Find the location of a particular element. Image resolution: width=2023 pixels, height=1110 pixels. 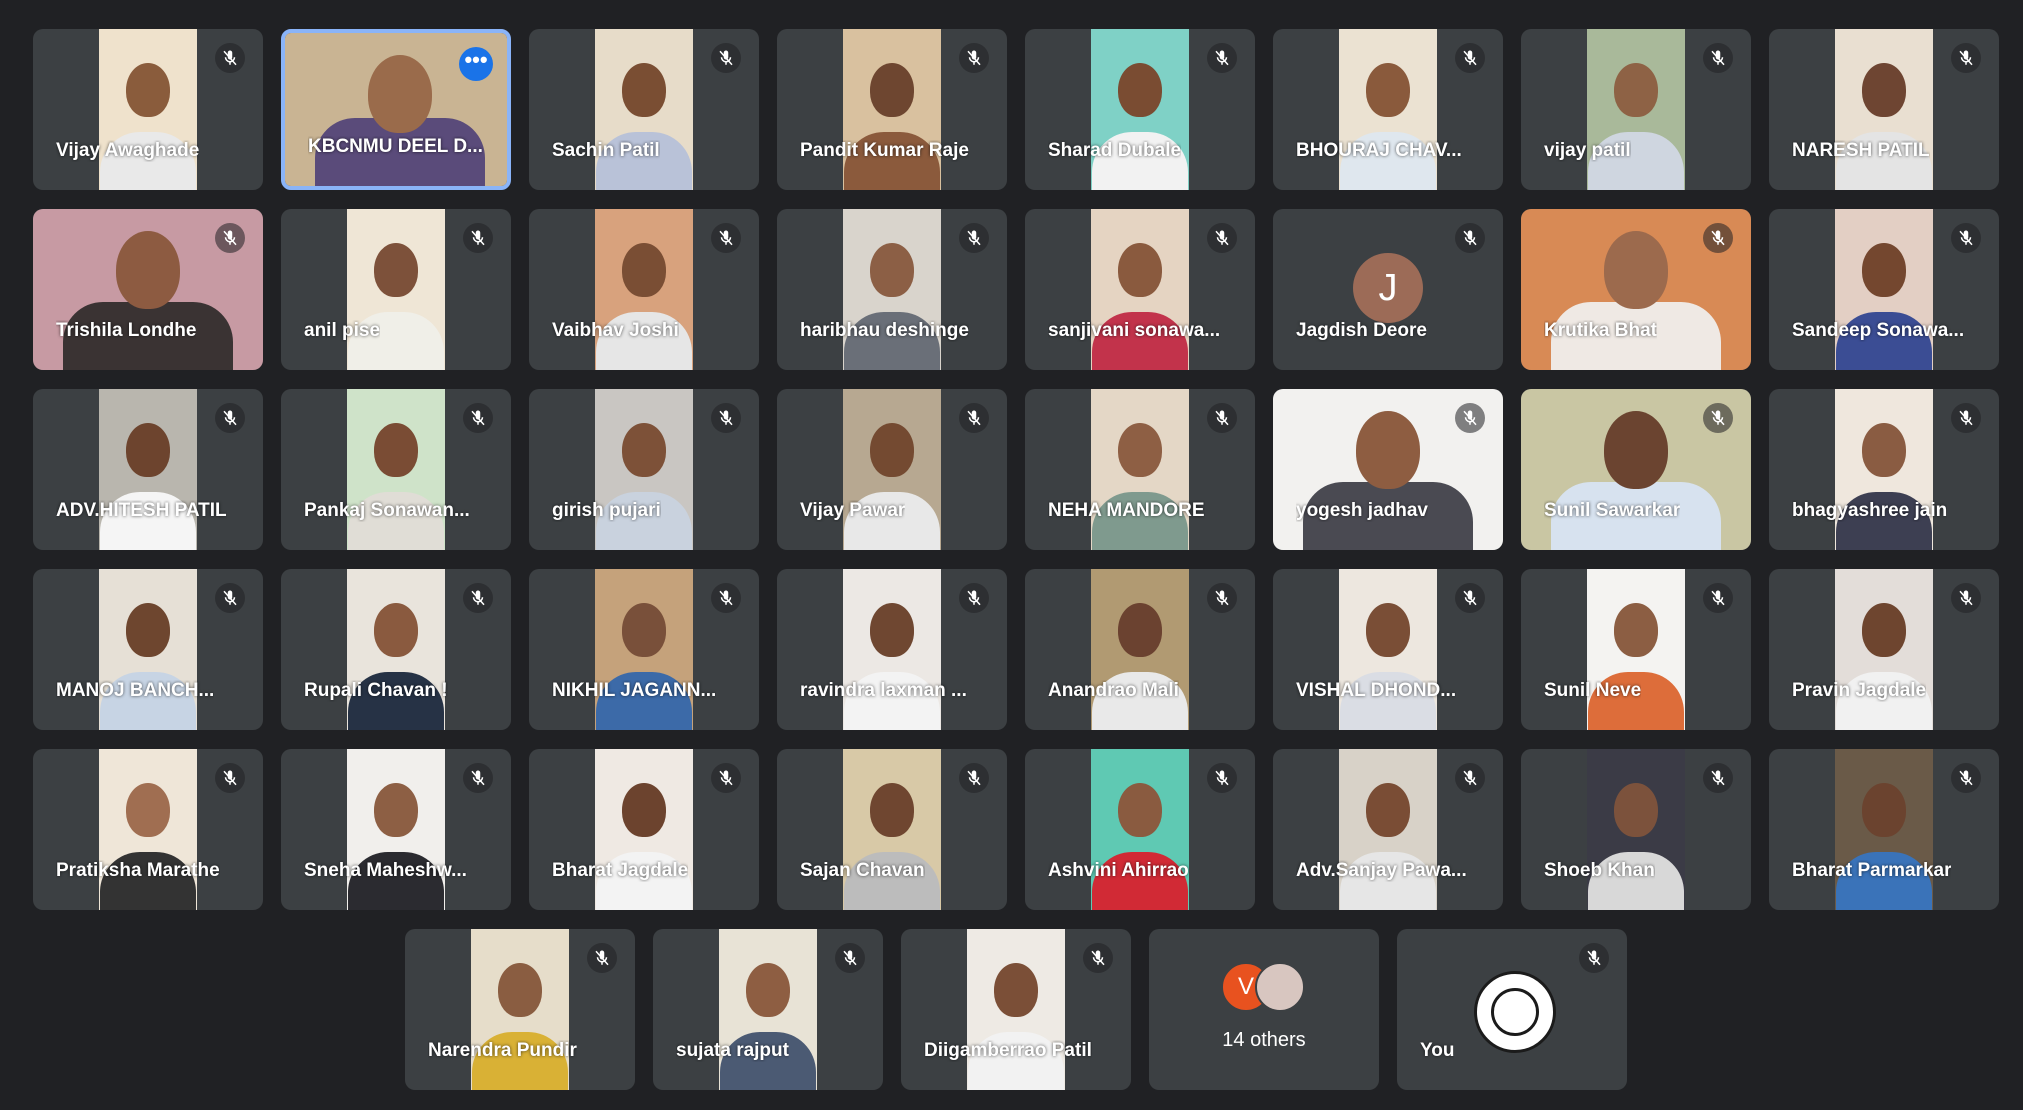

participant-tile: J Jagdish Deore is located at coordinates (1388, 289).